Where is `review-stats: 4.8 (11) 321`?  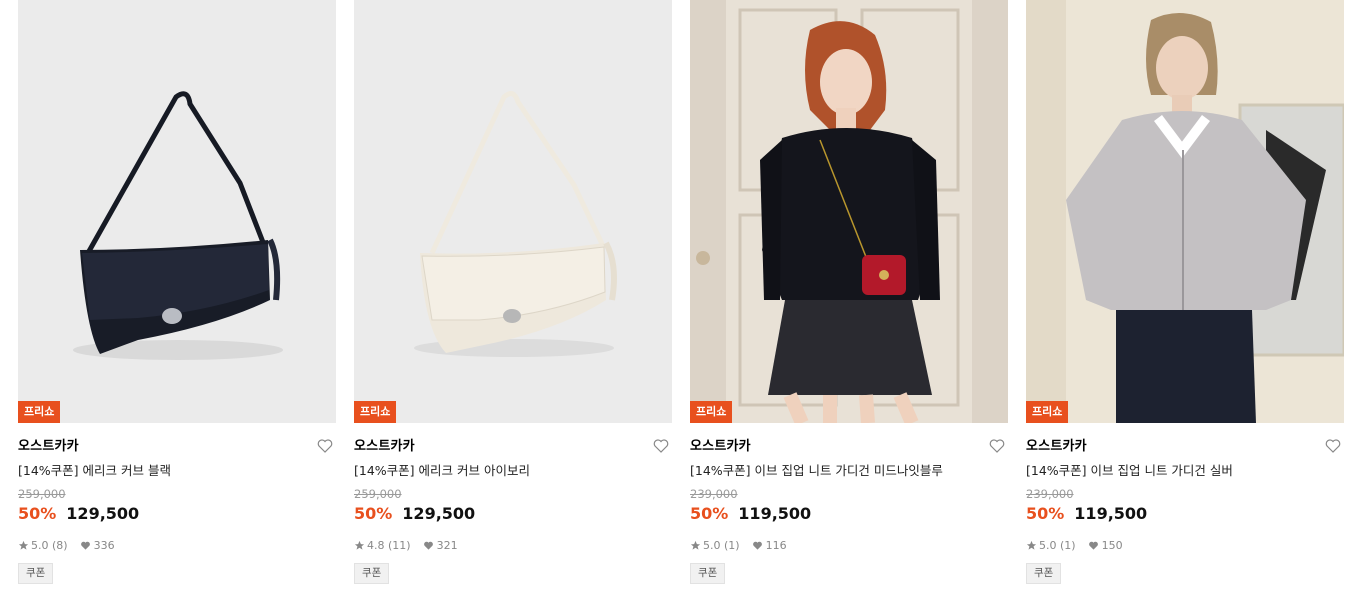
review-stats: 4.8 (11) 321 is located at coordinates (513, 545).